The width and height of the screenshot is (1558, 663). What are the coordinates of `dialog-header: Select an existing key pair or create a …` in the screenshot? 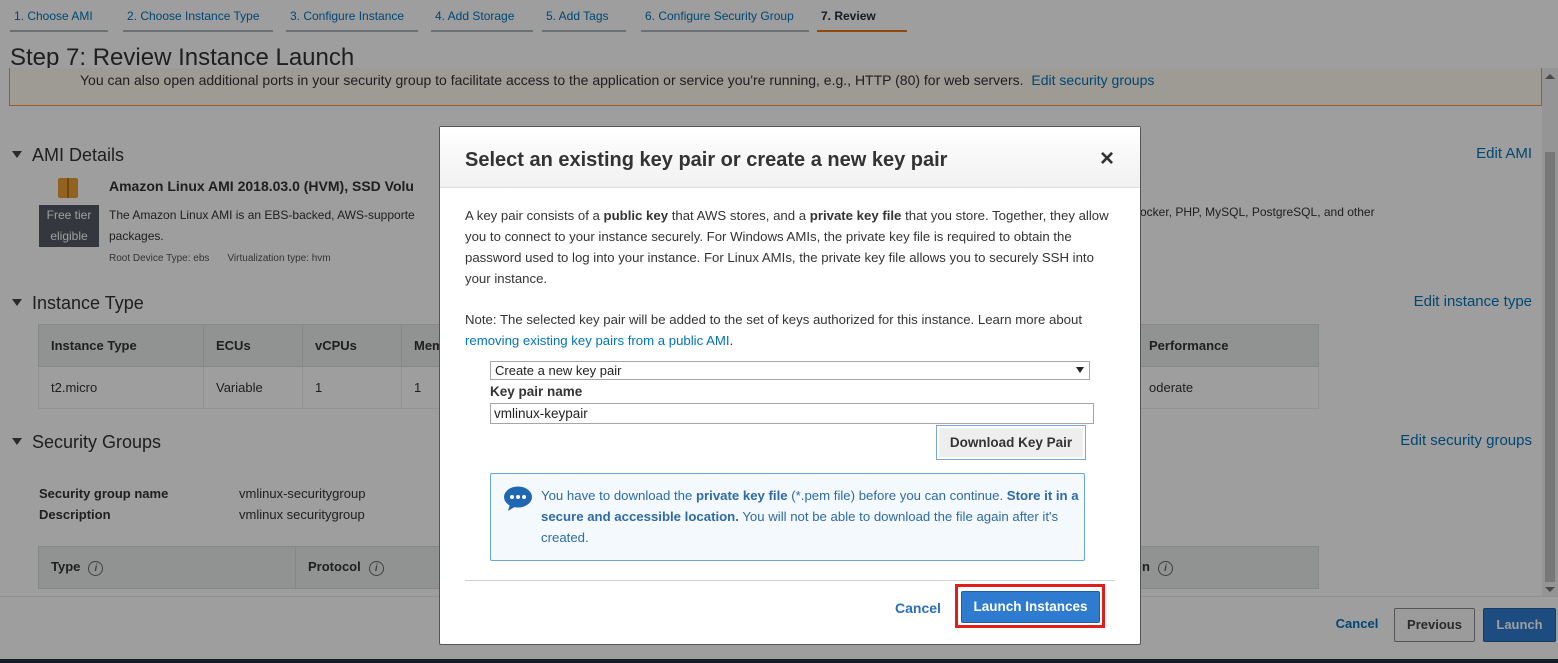 It's located at (790, 157).